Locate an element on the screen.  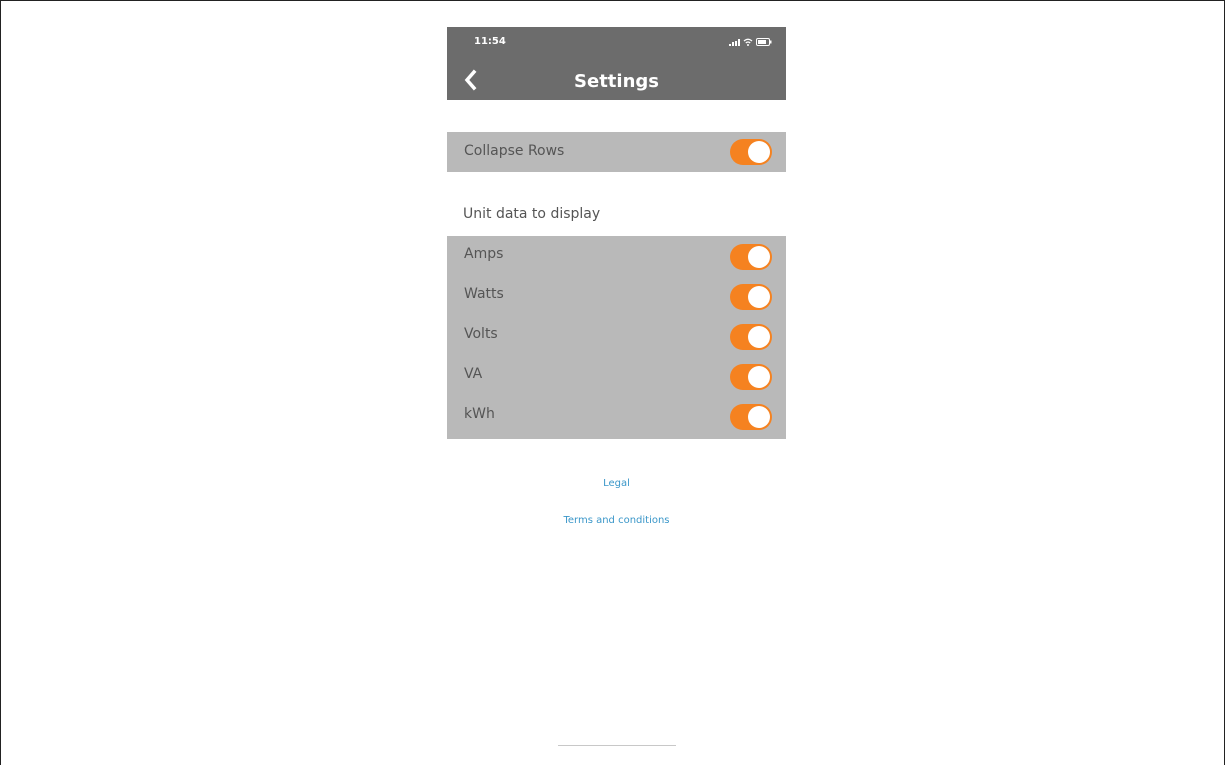
unit-label-va: VA is located at coordinates (473, 374).